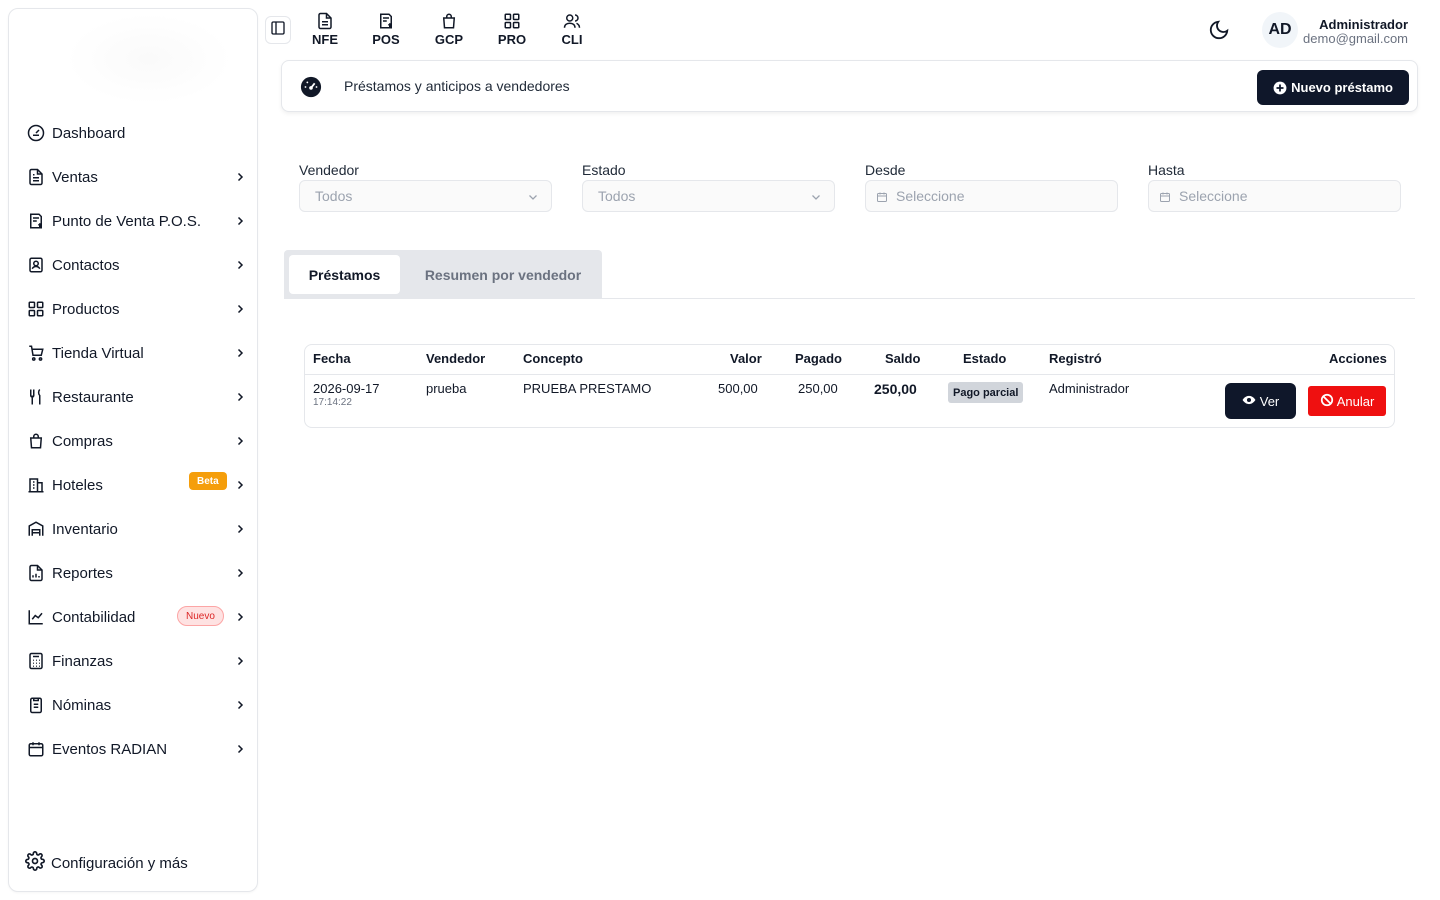 This screenshot has height=900, width=1440. Describe the element at coordinates (885, 170) in the screenshot. I see `filter-desde-label: Desde` at that location.